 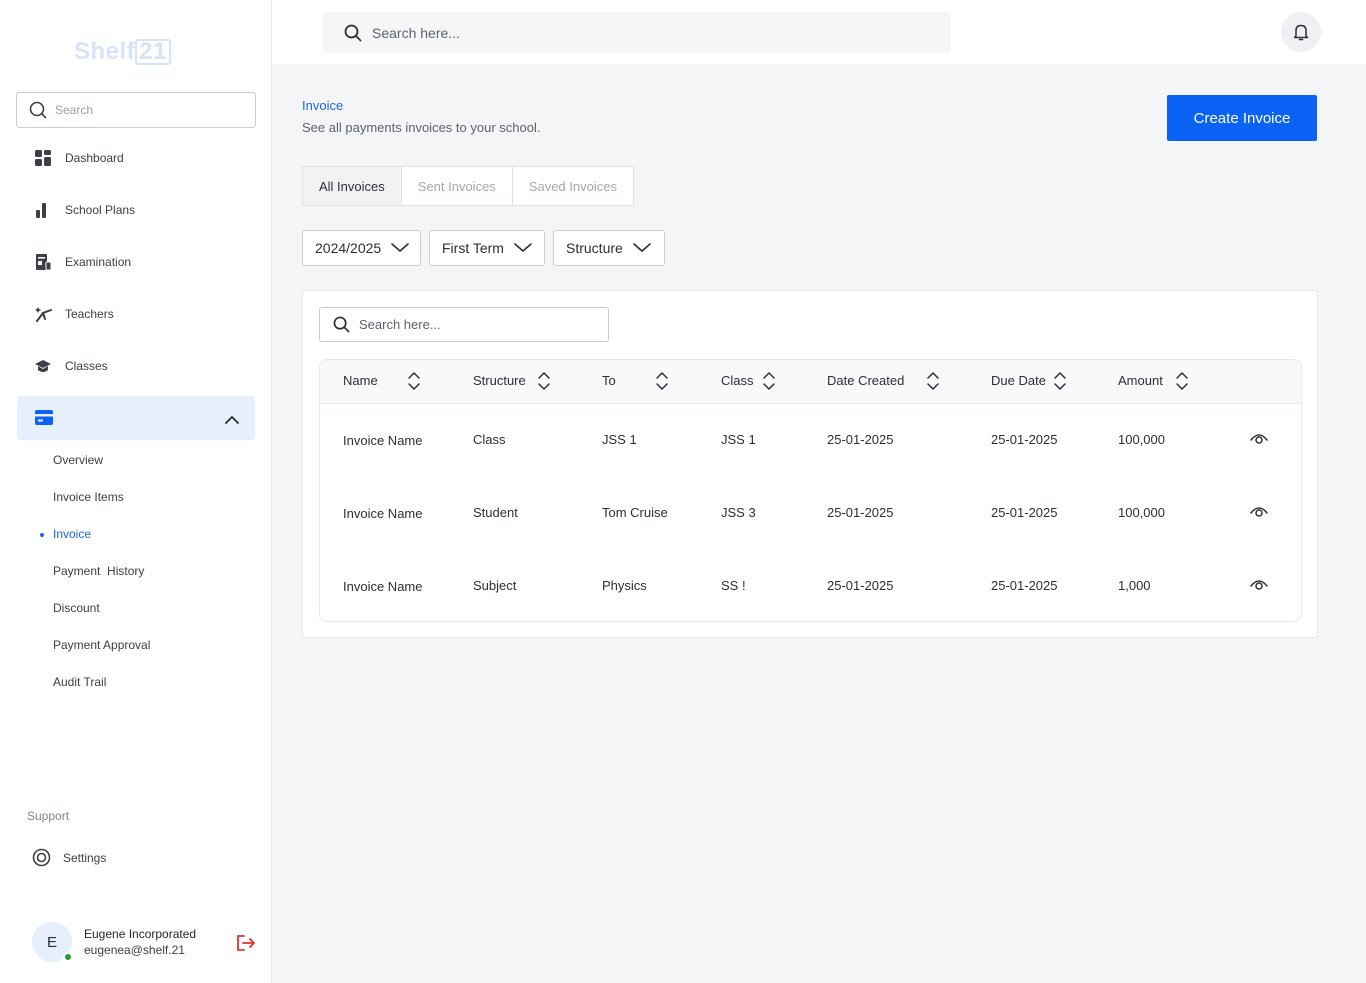 I want to click on sidebar-search-input: Search, so click(x=136, y=110).